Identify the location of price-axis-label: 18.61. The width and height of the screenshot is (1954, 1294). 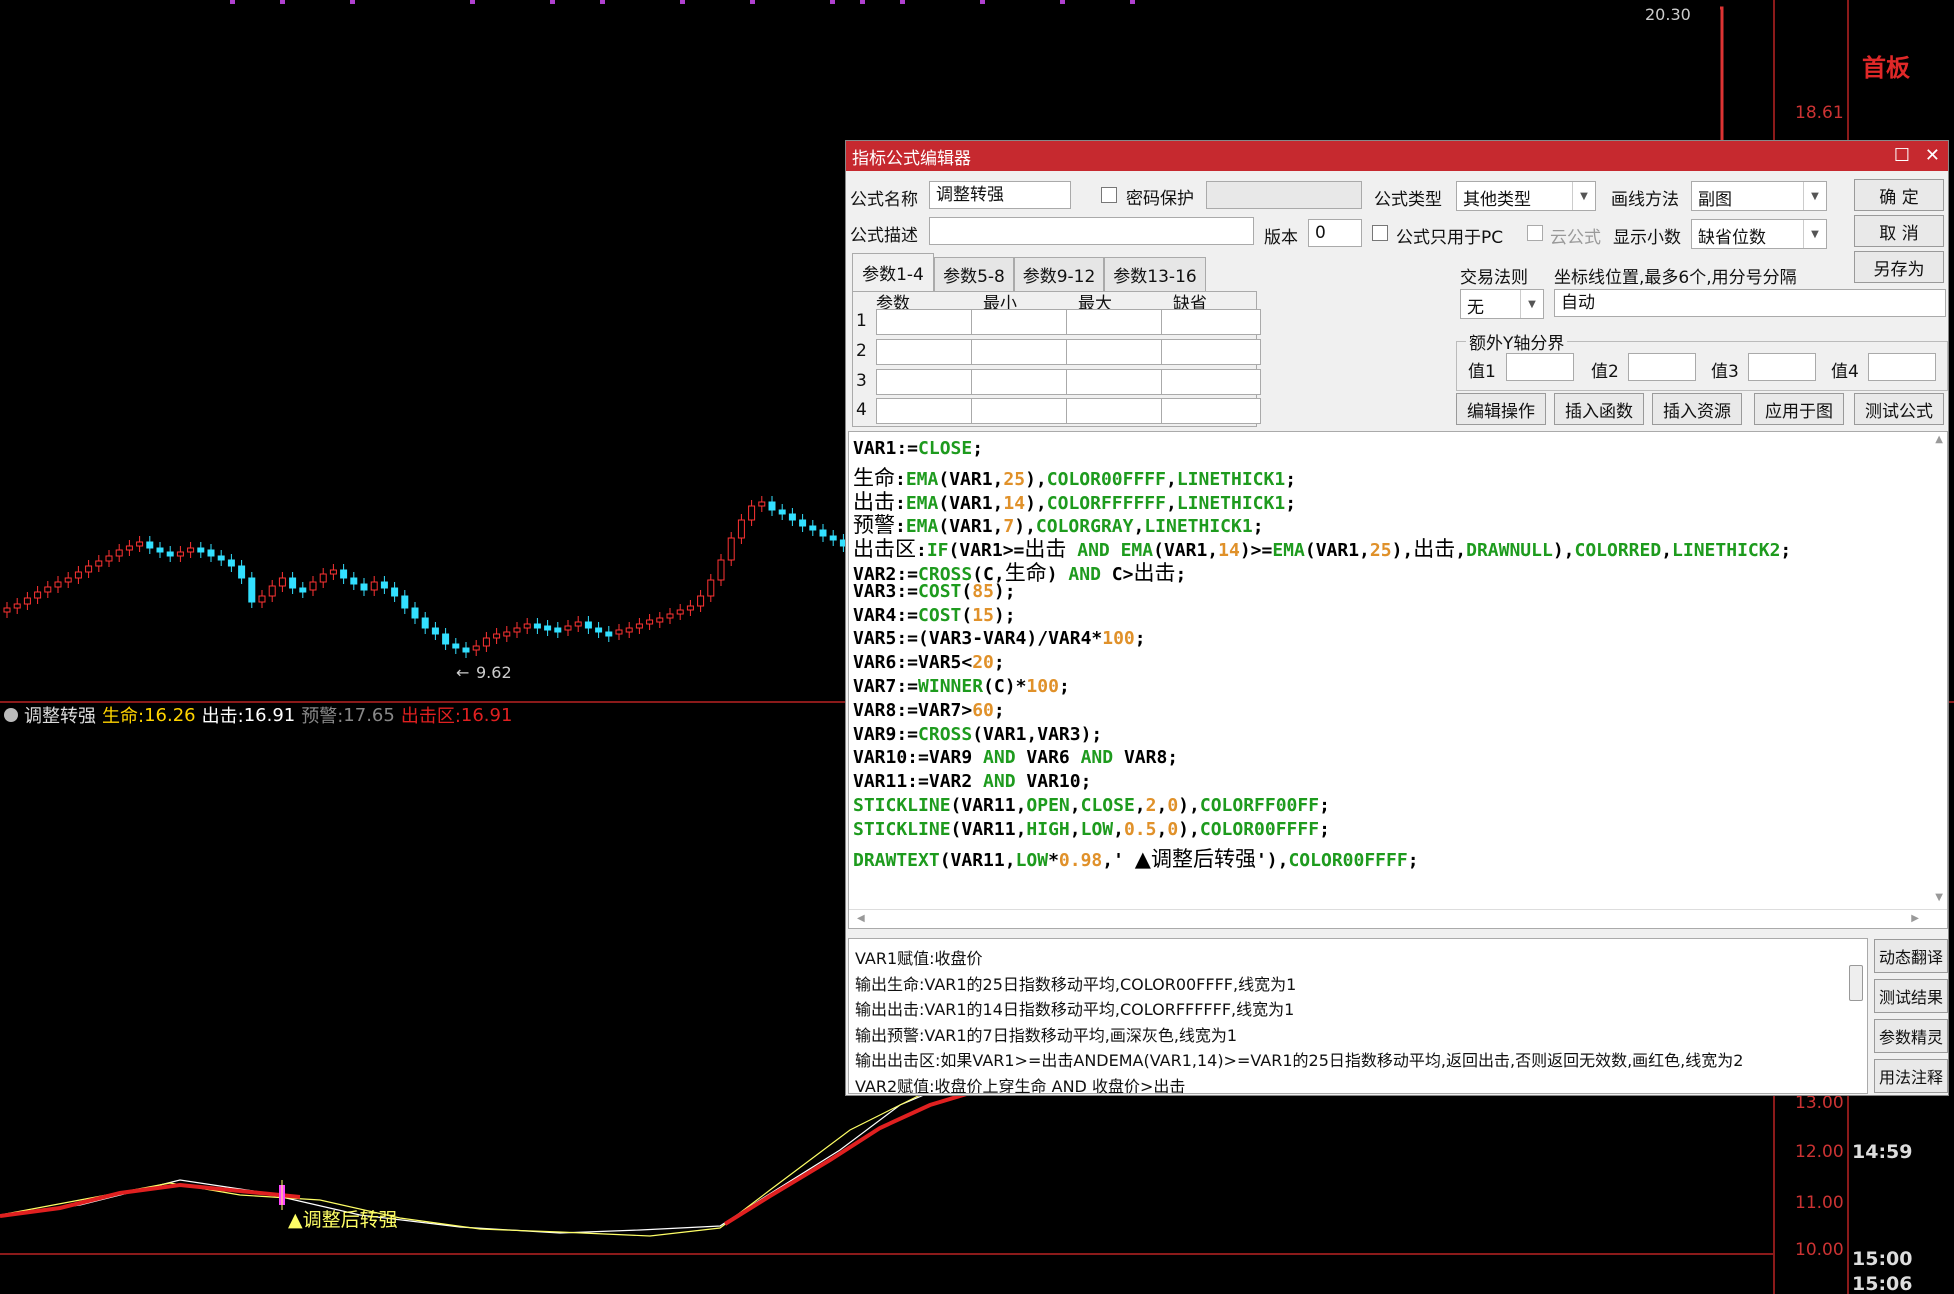
(1819, 113).